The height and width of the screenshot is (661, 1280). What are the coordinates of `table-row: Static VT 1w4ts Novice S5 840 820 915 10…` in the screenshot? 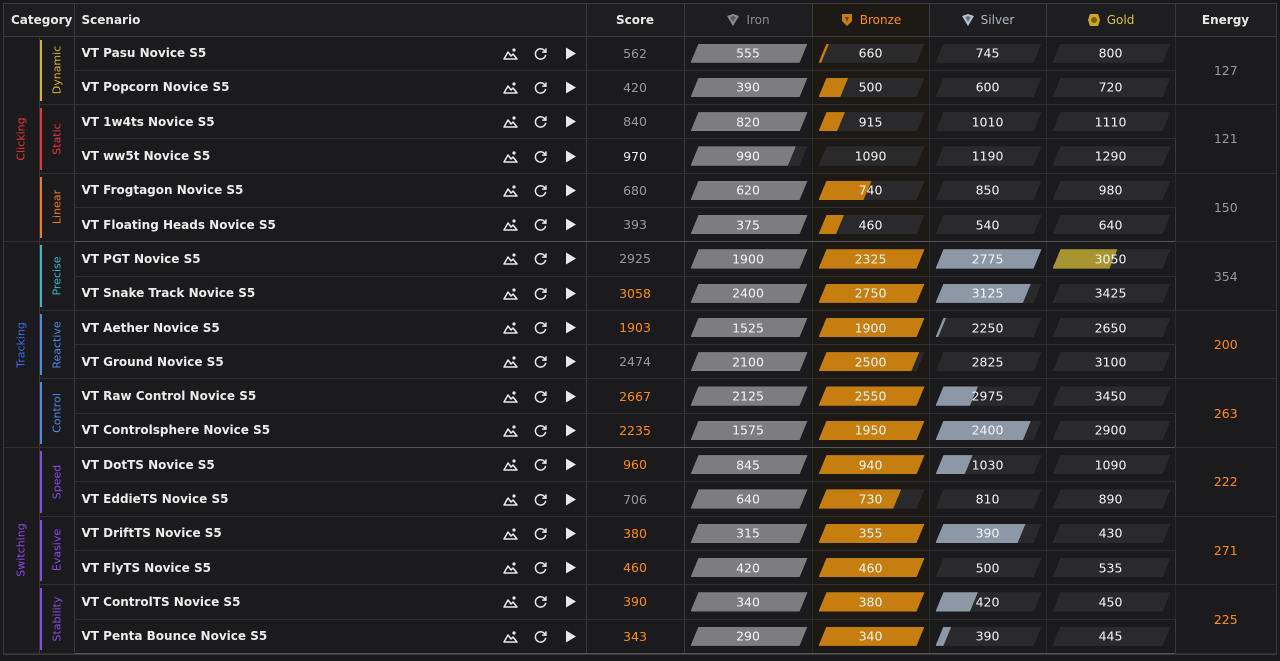 It's located at (640, 139).